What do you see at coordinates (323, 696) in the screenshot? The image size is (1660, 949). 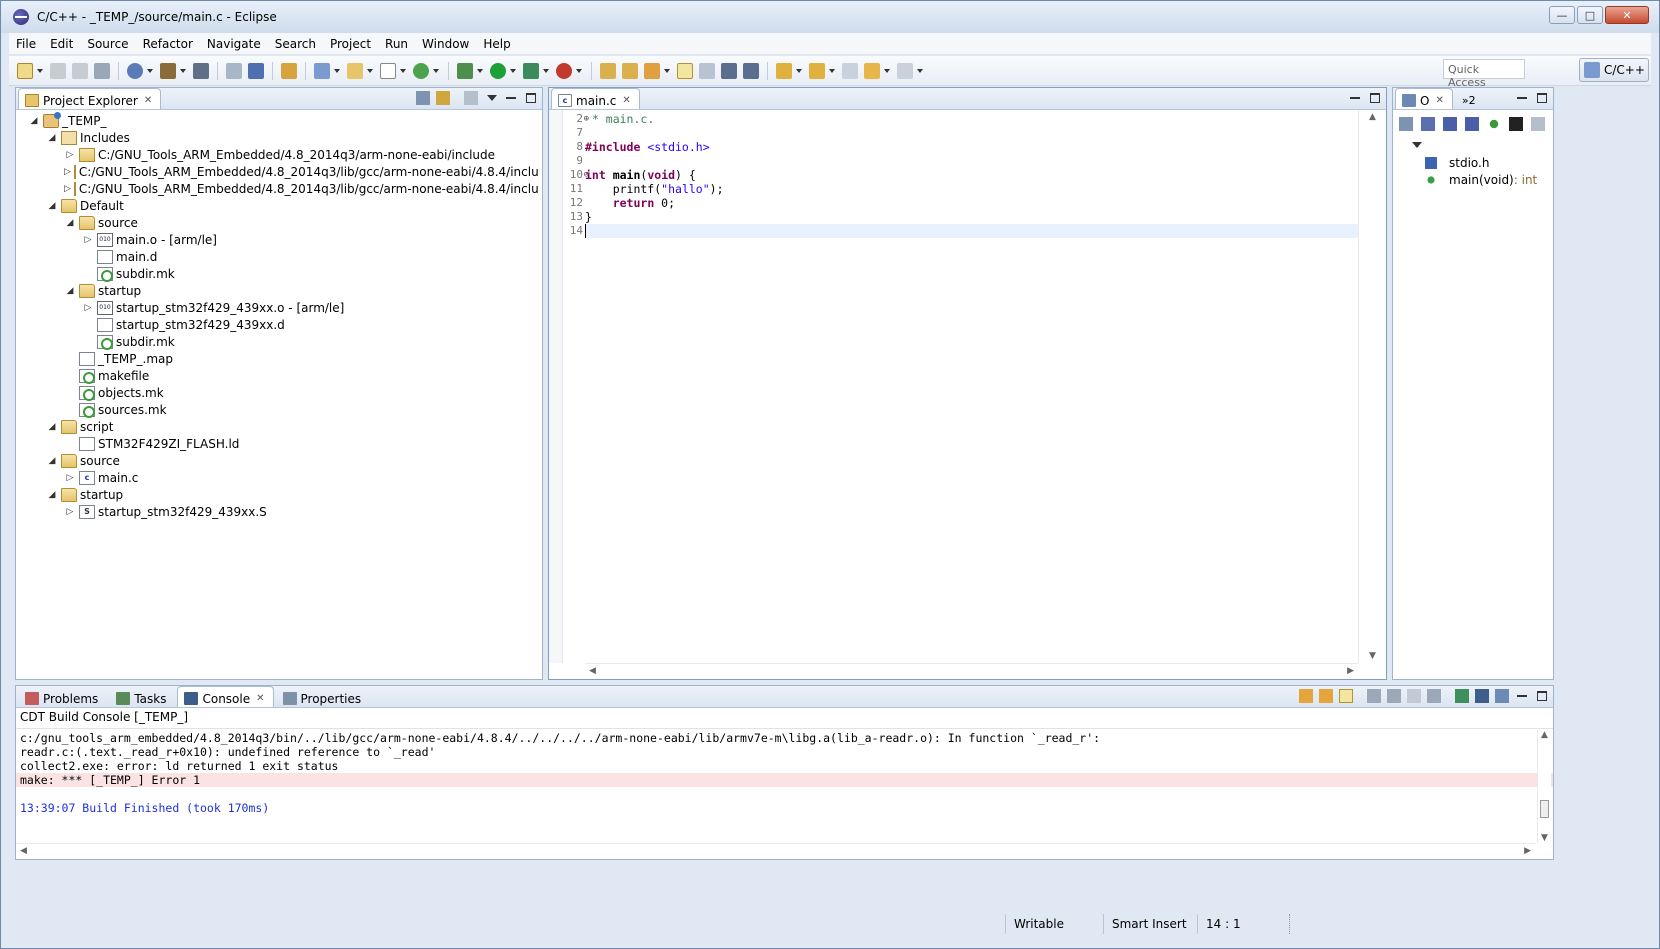 I see `tab-properties: Properties` at bounding box center [323, 696].